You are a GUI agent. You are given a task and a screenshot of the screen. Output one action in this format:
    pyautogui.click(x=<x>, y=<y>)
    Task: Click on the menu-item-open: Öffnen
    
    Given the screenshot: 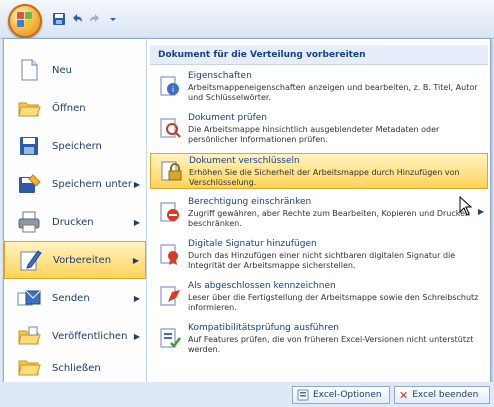 What is the action you would take?
    pyautogui.click(x=75, y=108)
    